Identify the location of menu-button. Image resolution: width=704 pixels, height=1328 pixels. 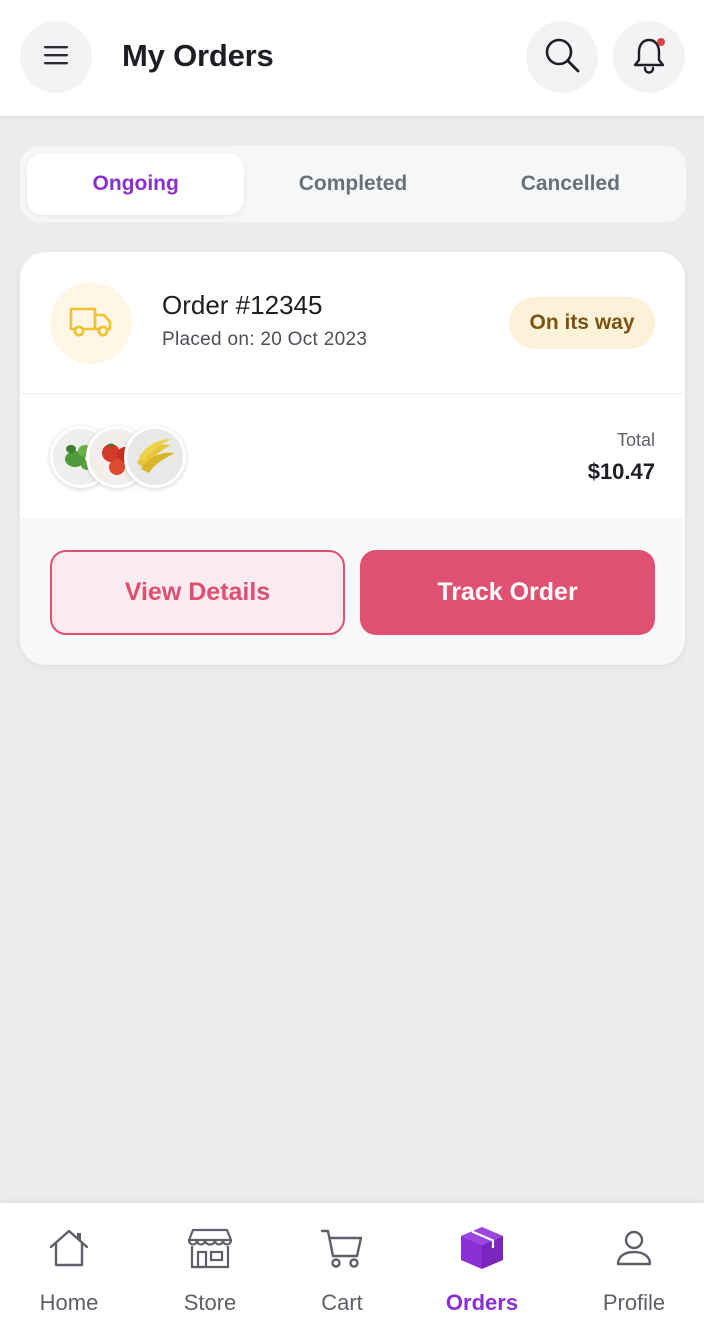
(56, 57).